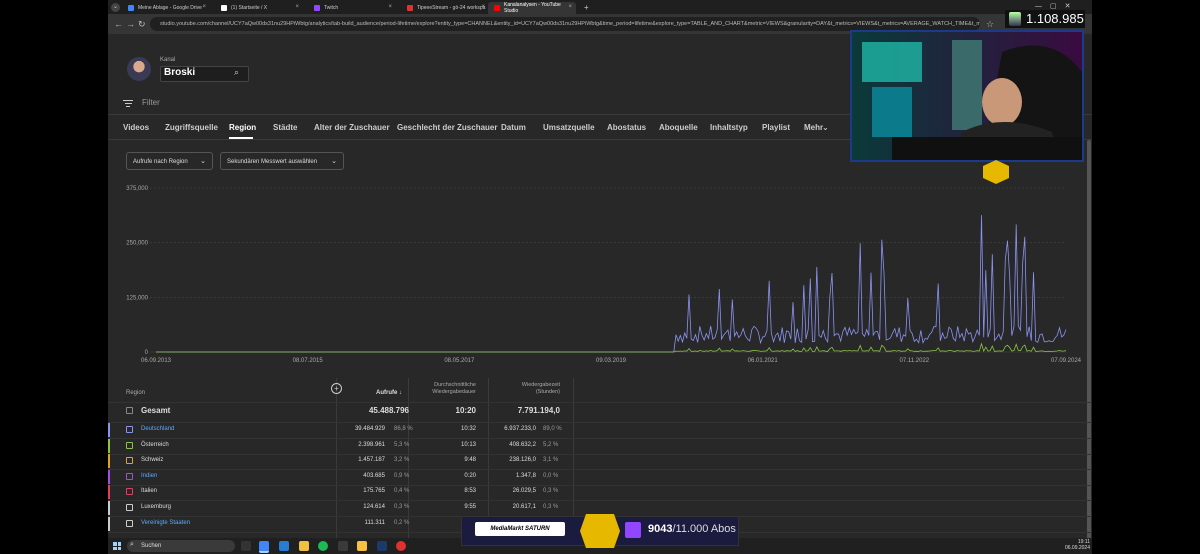 The image size is (1200, 554). I want to click on sort-arrow-icon: ↓, so click(400, 393).